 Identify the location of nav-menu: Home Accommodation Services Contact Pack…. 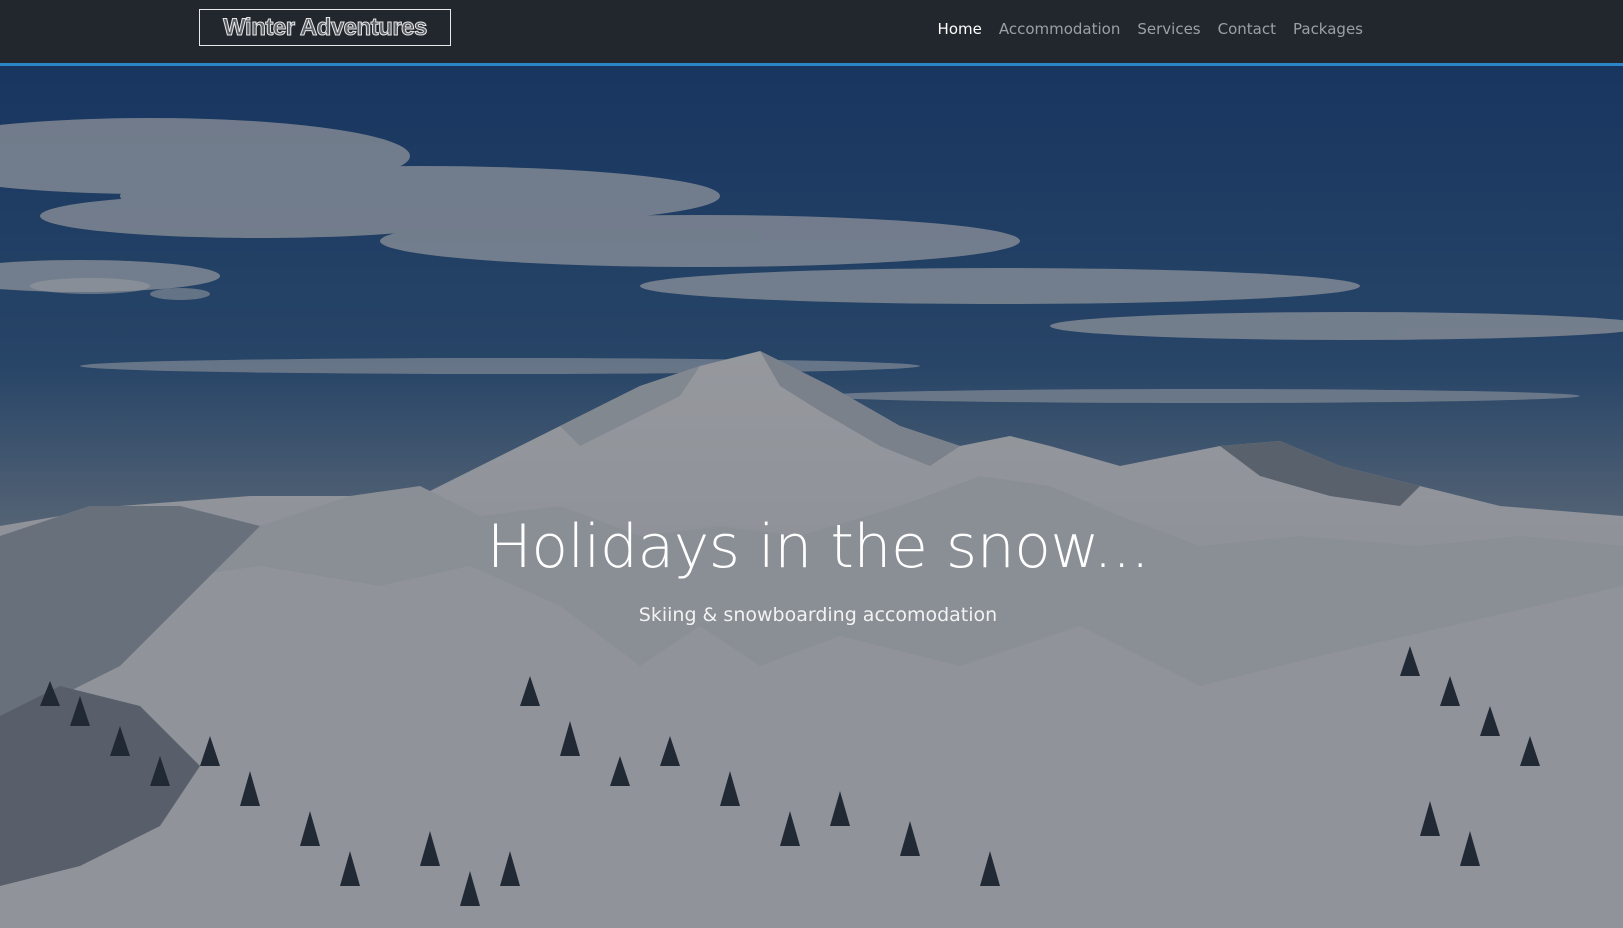
(1150, 29).